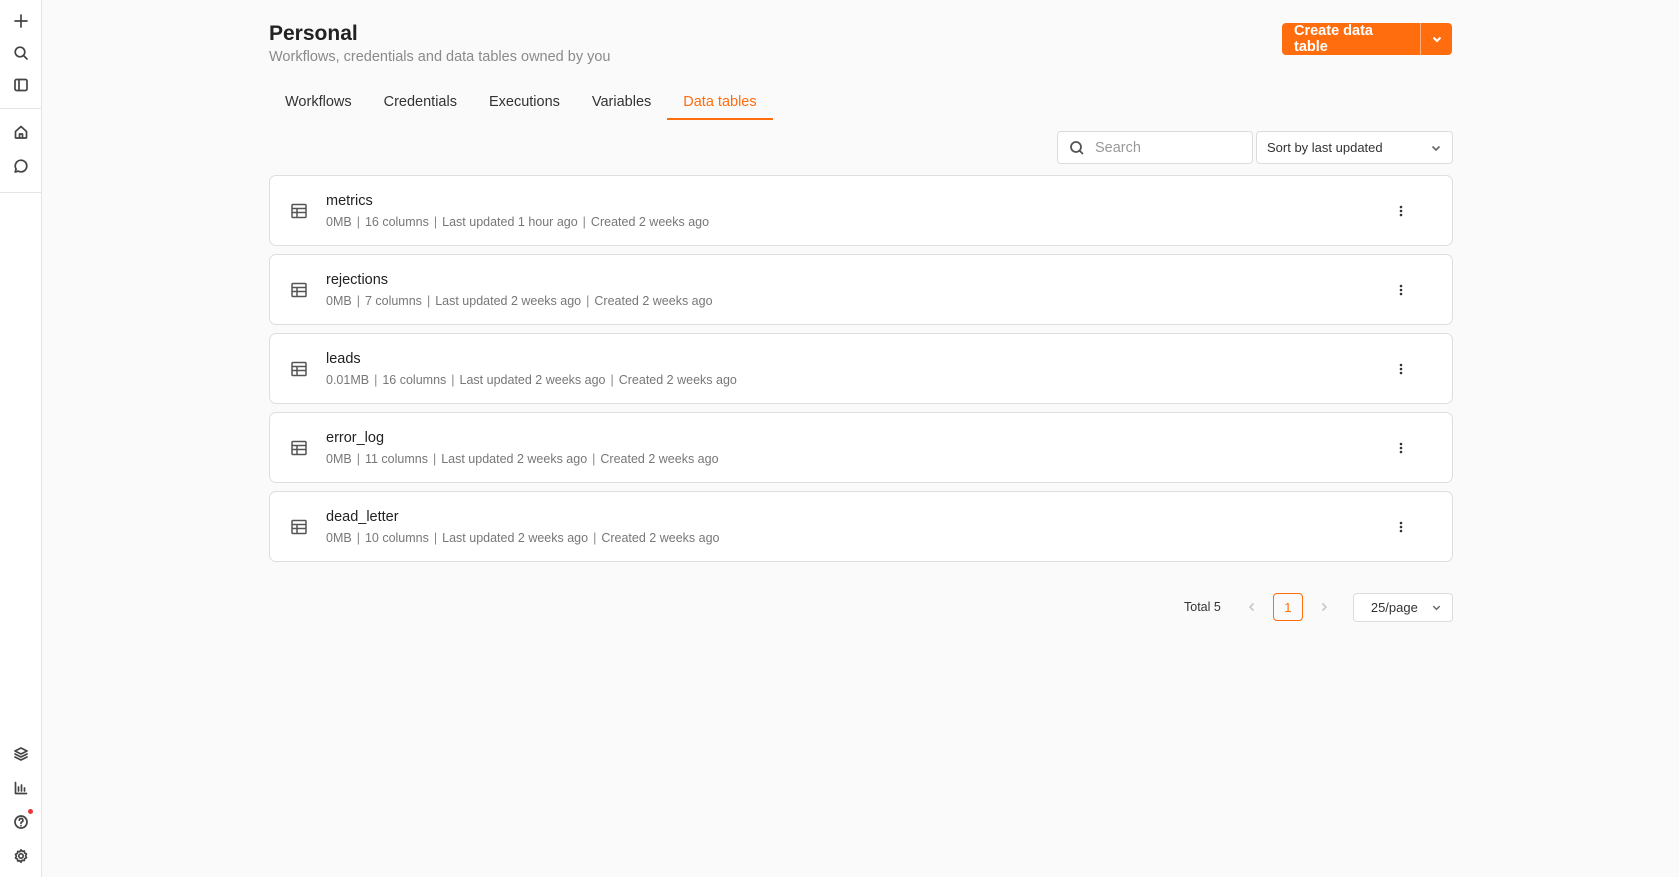  I want to click on tab-executions: Executions, so click(524, 104).